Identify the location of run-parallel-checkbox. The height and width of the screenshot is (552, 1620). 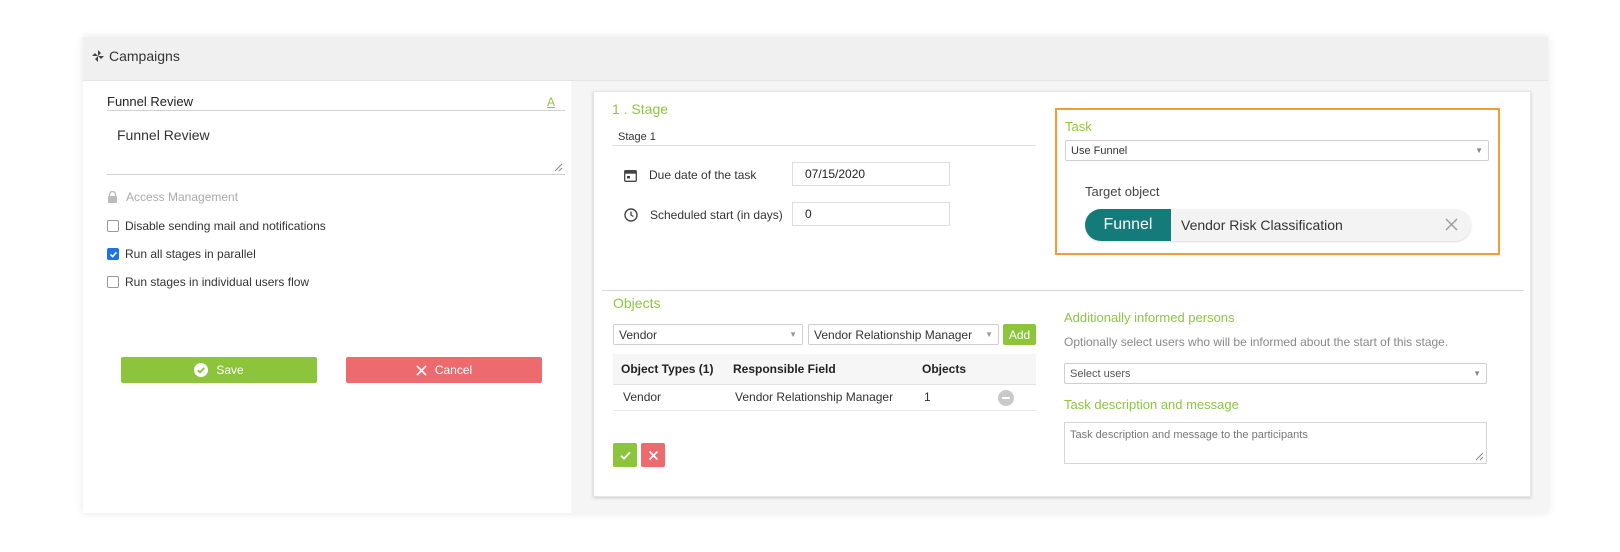
(113, 254).